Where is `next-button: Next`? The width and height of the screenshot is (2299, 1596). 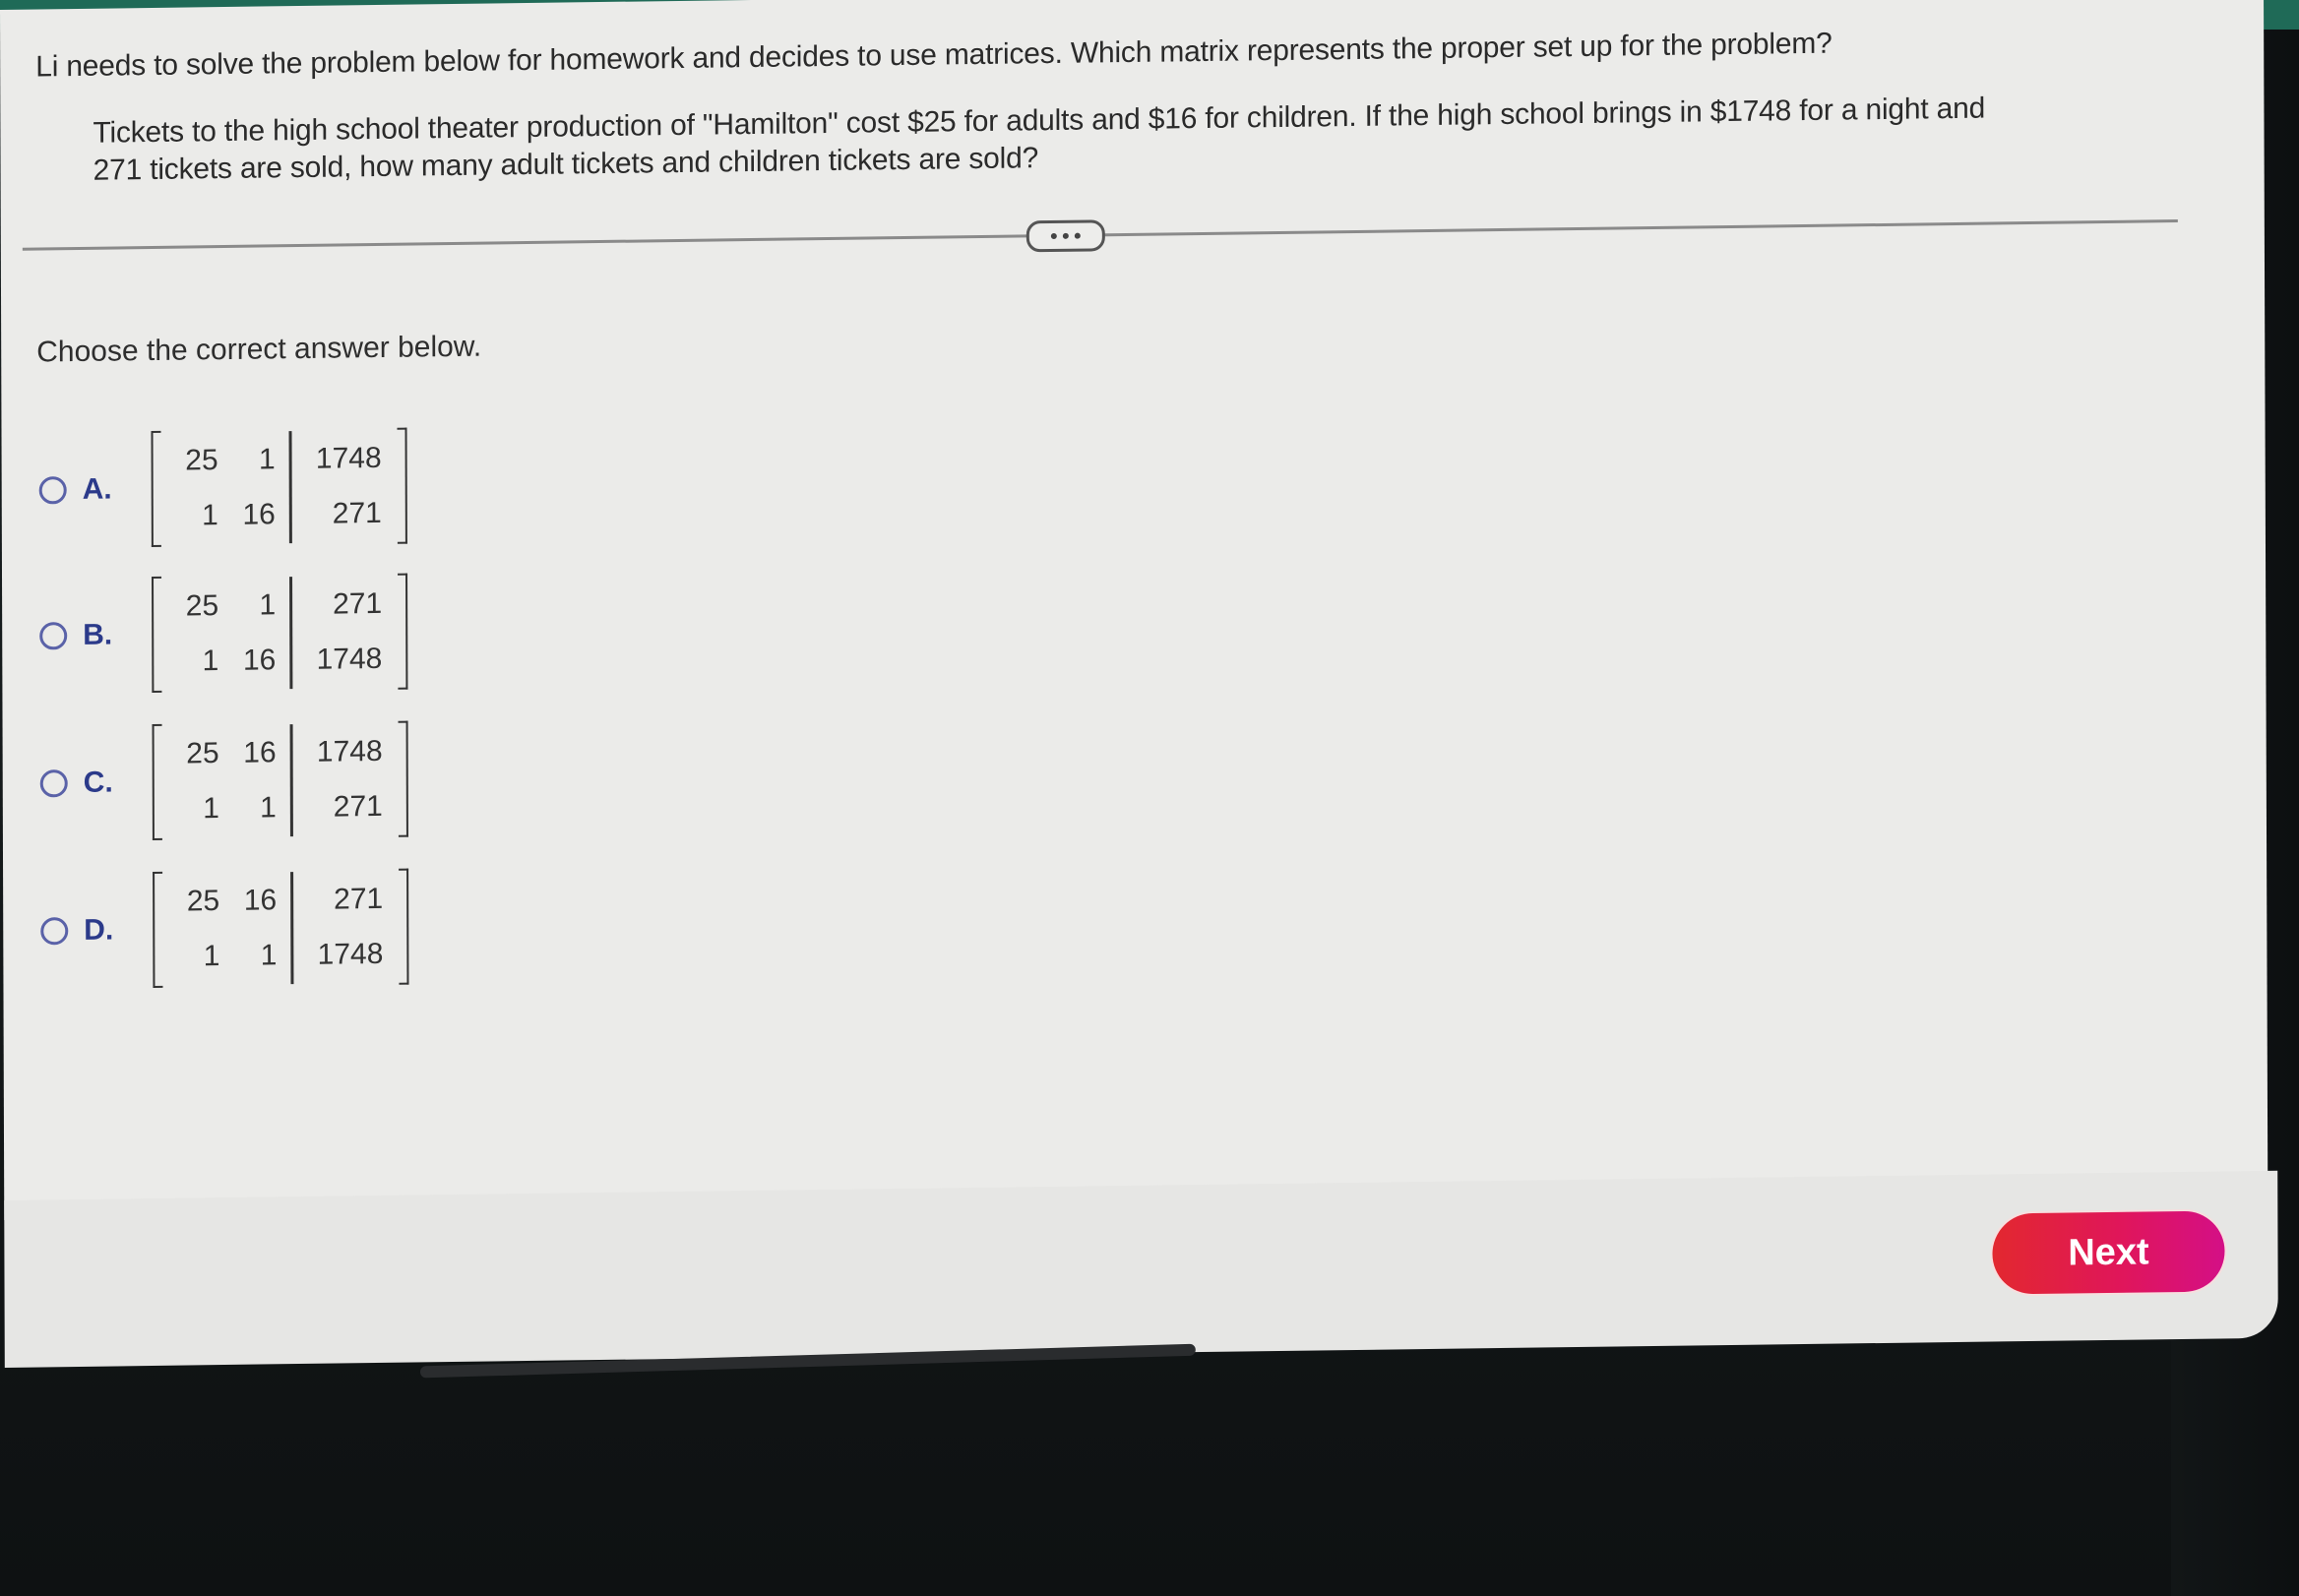 next-button: Next is located at coordinates (2108, 1252).